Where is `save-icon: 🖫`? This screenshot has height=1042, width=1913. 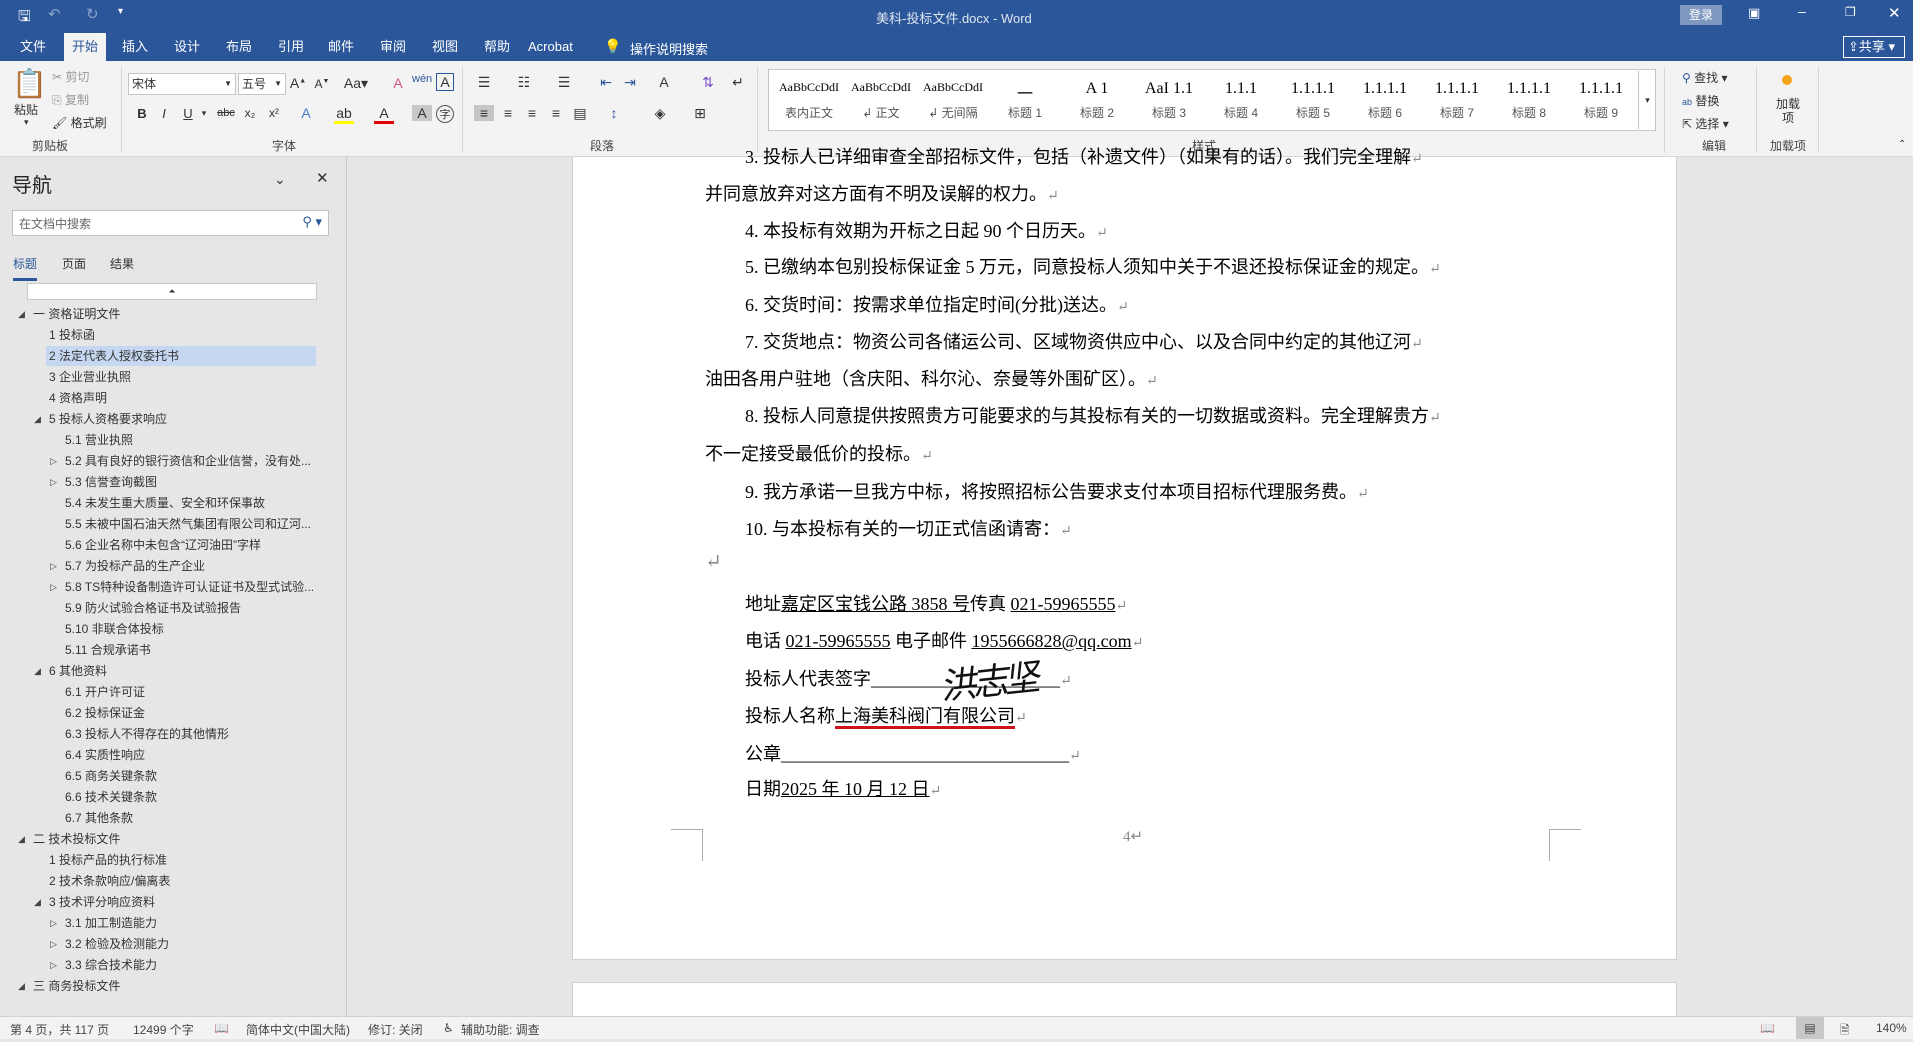
save-icon: 🖫 is located at coordinates (24, 18).